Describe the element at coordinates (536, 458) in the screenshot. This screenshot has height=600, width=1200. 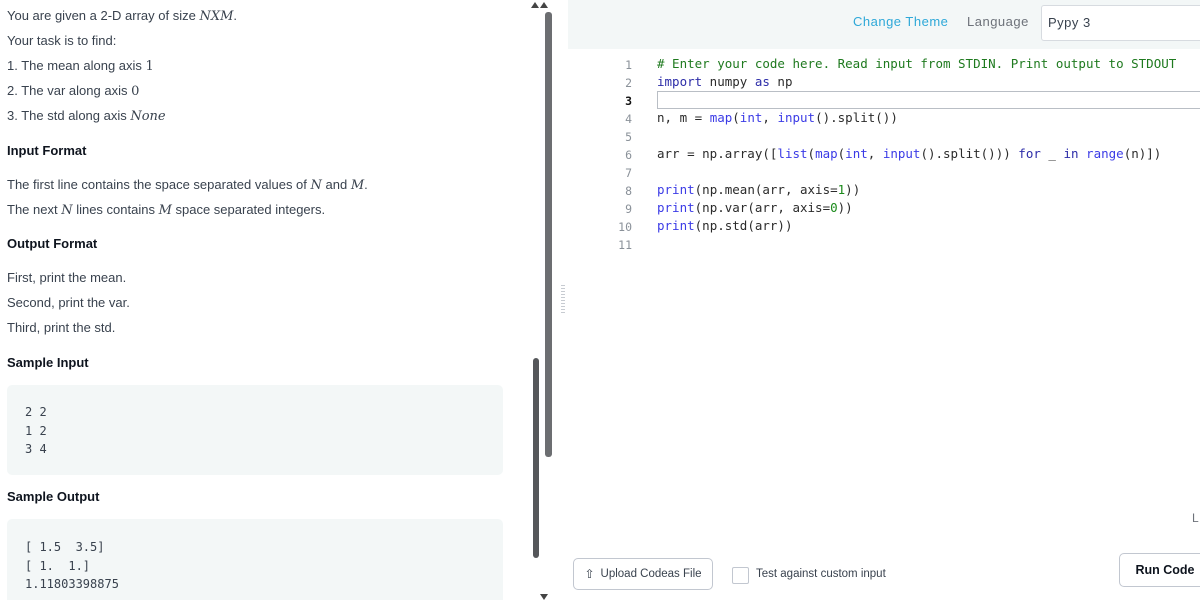
I see `problem-scrollbar` at that location.